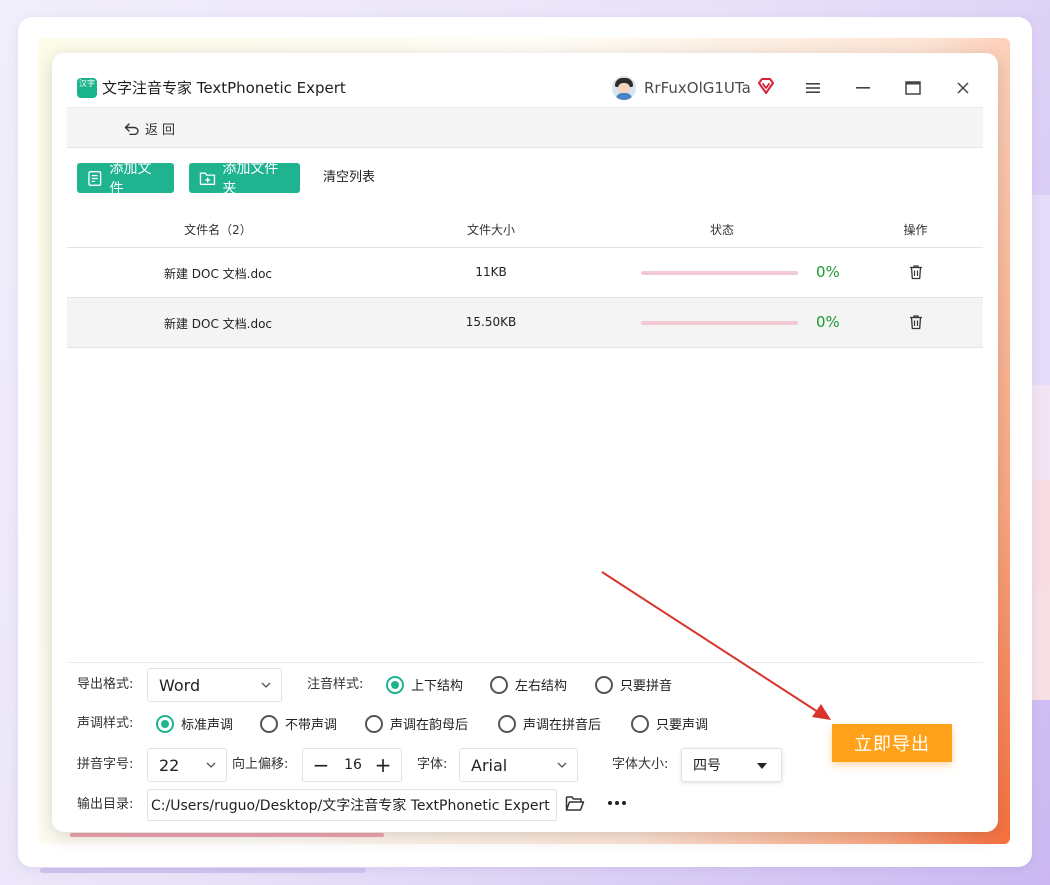  Describe the element at coordinates (525, 127) in the screenshot. I see `navigation-bar: 返回` at that location.